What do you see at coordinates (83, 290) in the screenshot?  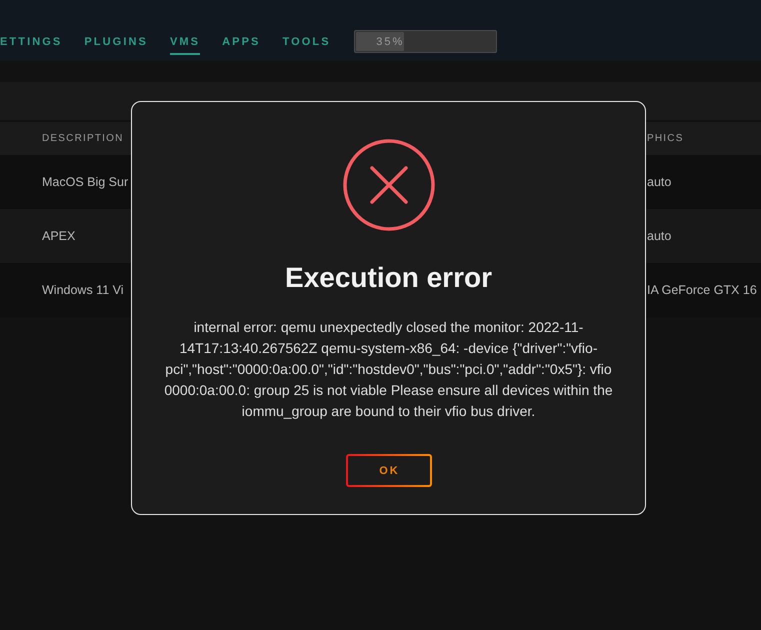 I see `table-cell: Windows 11 Vi` at bounding box center [83, 290].